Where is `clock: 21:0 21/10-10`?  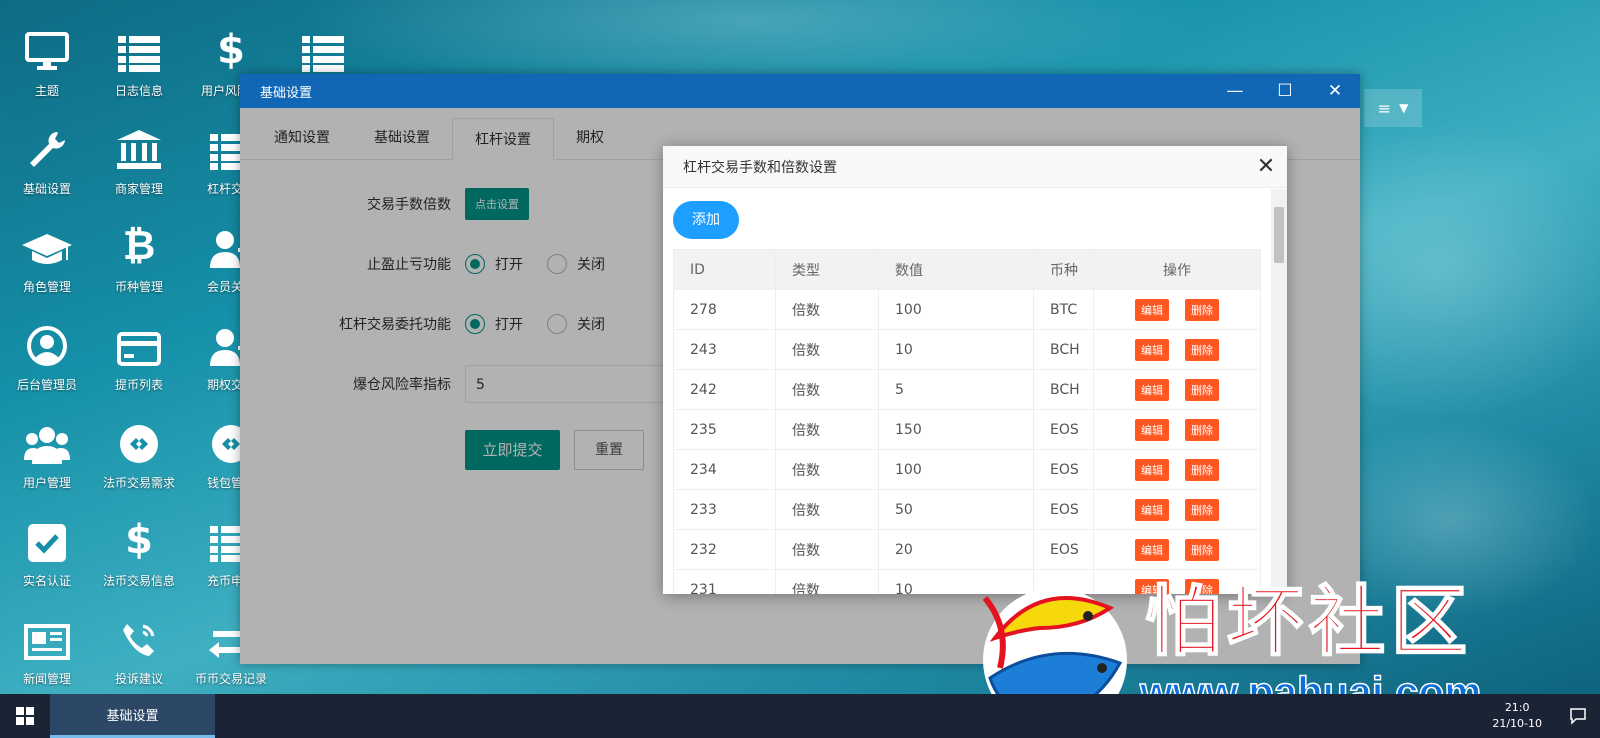 clock: 21:0 21/10-10 is located at coordinates (1517, 716).